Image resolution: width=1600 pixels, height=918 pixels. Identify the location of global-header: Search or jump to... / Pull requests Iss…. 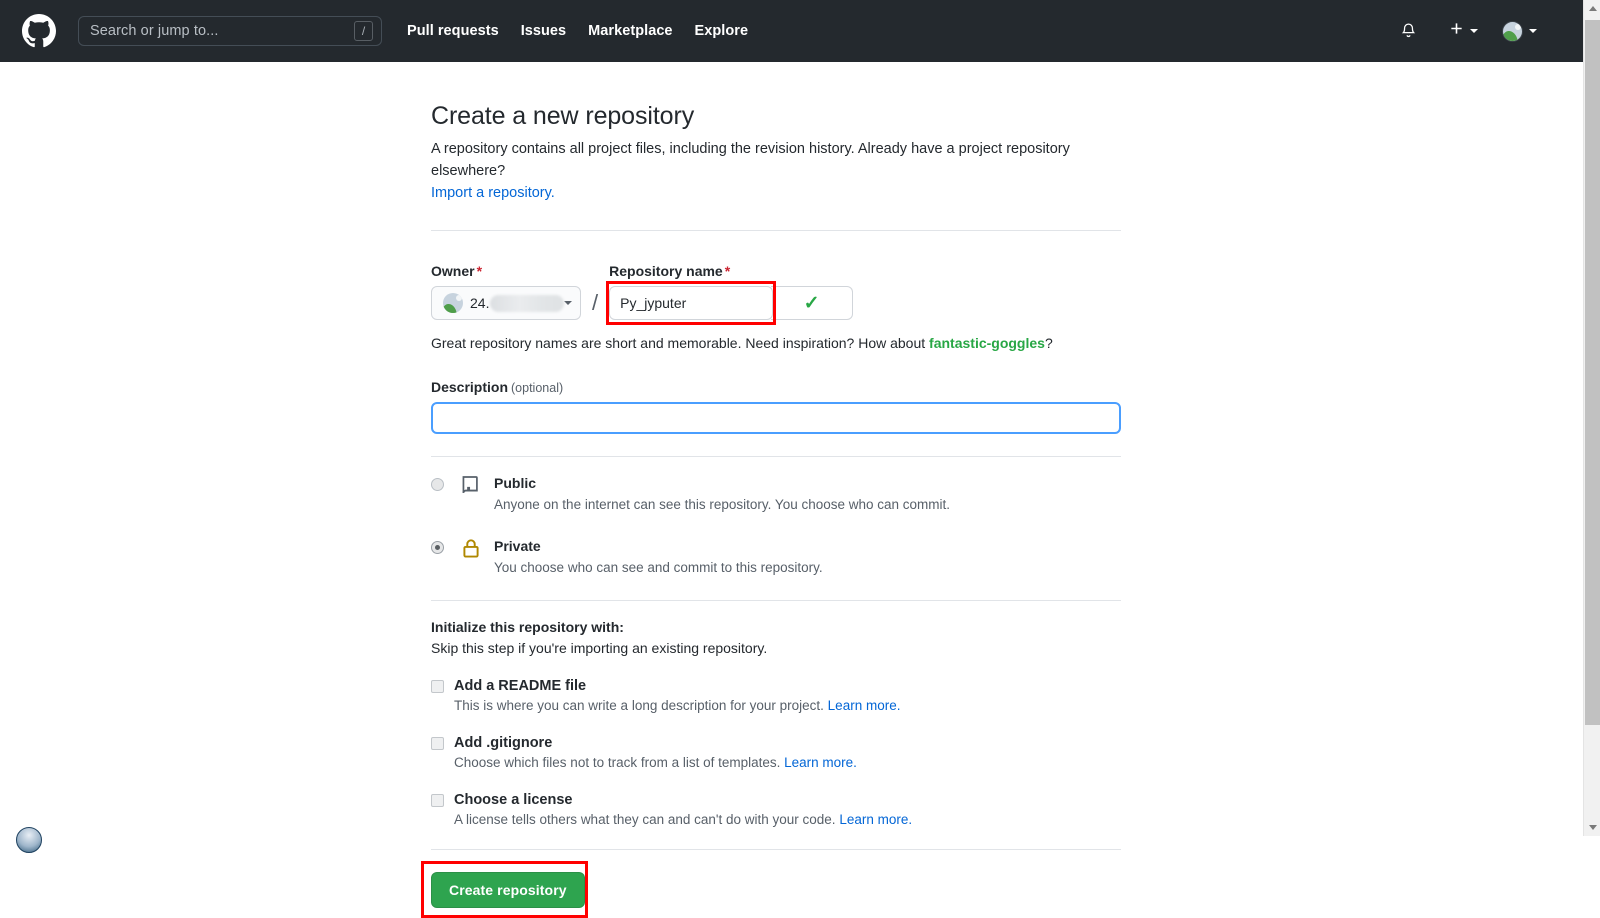
(791, 31).